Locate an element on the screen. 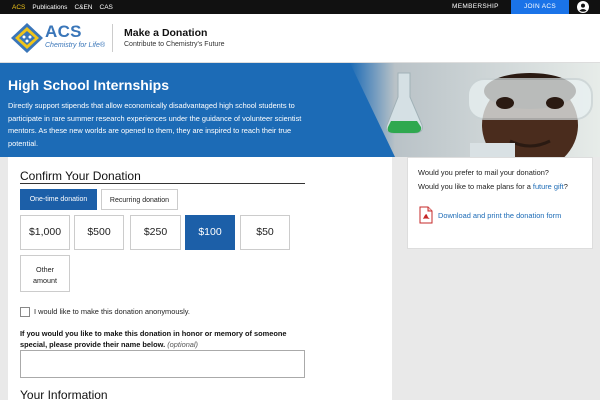 The height and width of the screenshot is (400, 600). hero-title: High School Internships is located at coordinates (89, 85).